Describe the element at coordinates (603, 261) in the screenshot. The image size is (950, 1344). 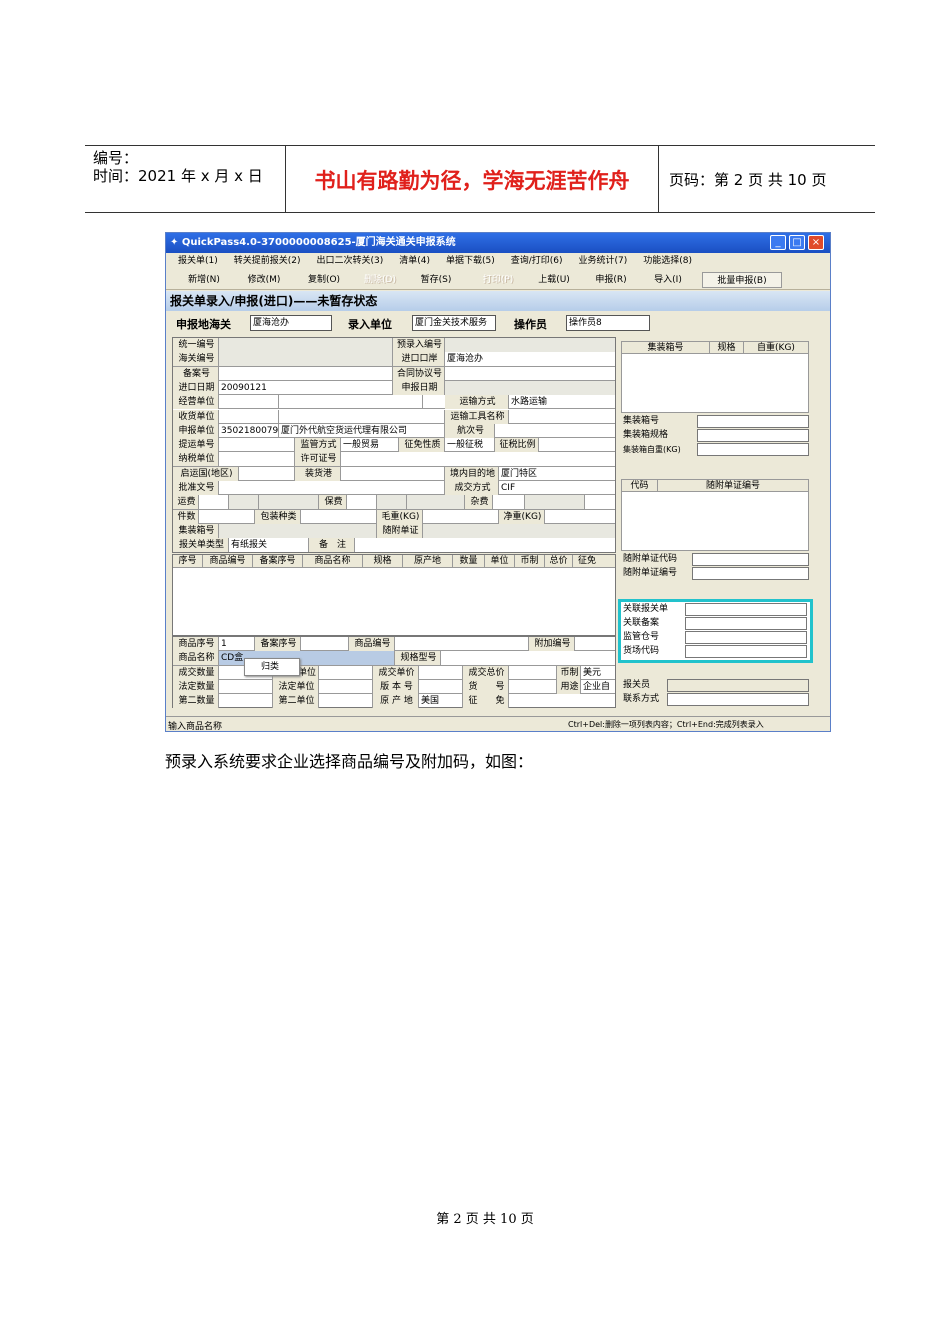
I see `menu-item: 业务统计(7)` at that location.